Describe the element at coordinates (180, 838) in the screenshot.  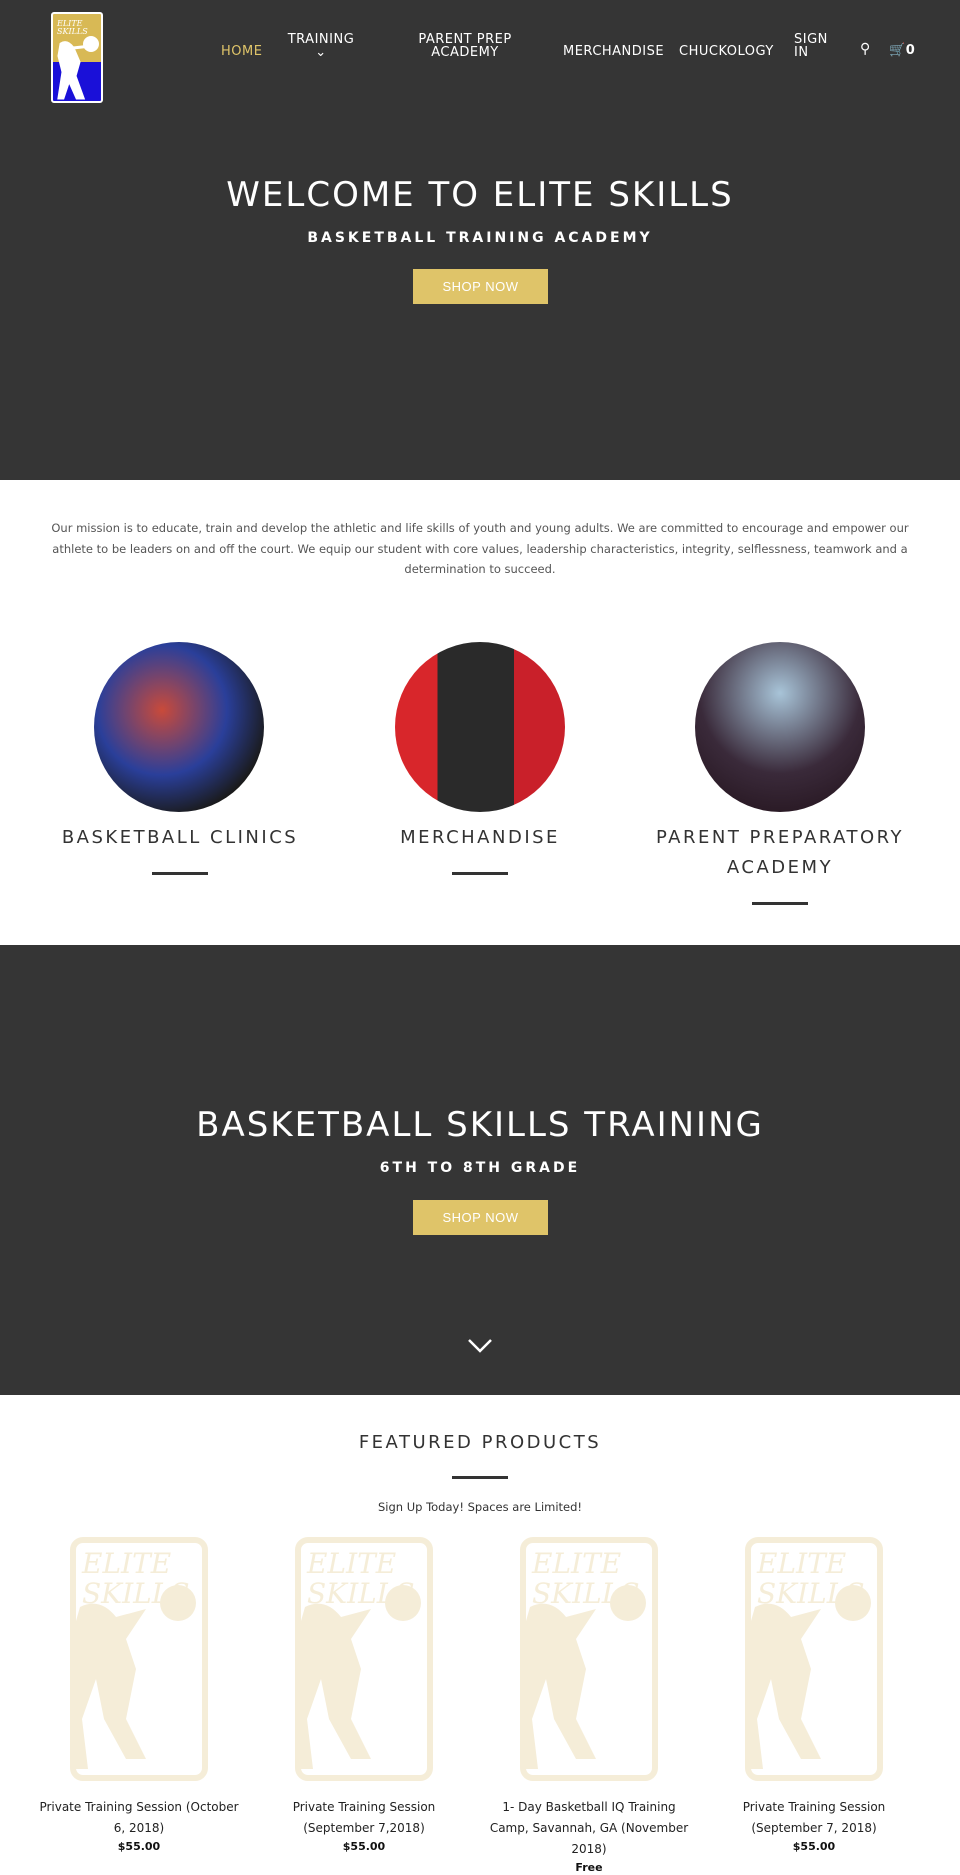
I see `feature-label-basketball-clinics: BASKETBALL CLINICS` at that location.